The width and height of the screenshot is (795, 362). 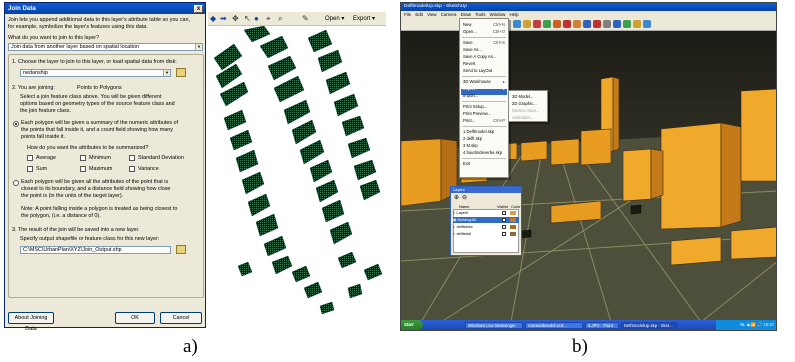 I want to click on pan-icon: ✥, so click(x=235, y=19).